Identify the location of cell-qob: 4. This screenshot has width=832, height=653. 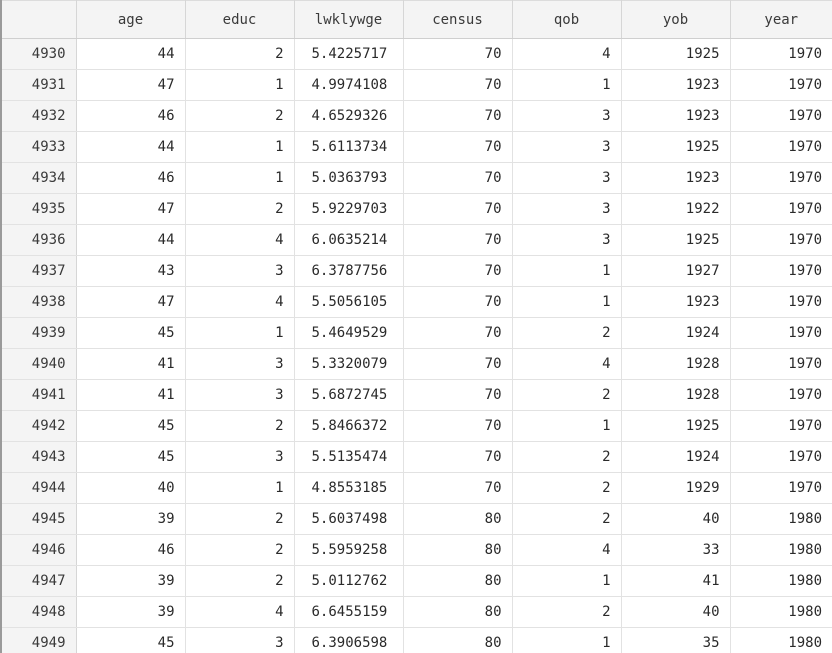
(567, 54).